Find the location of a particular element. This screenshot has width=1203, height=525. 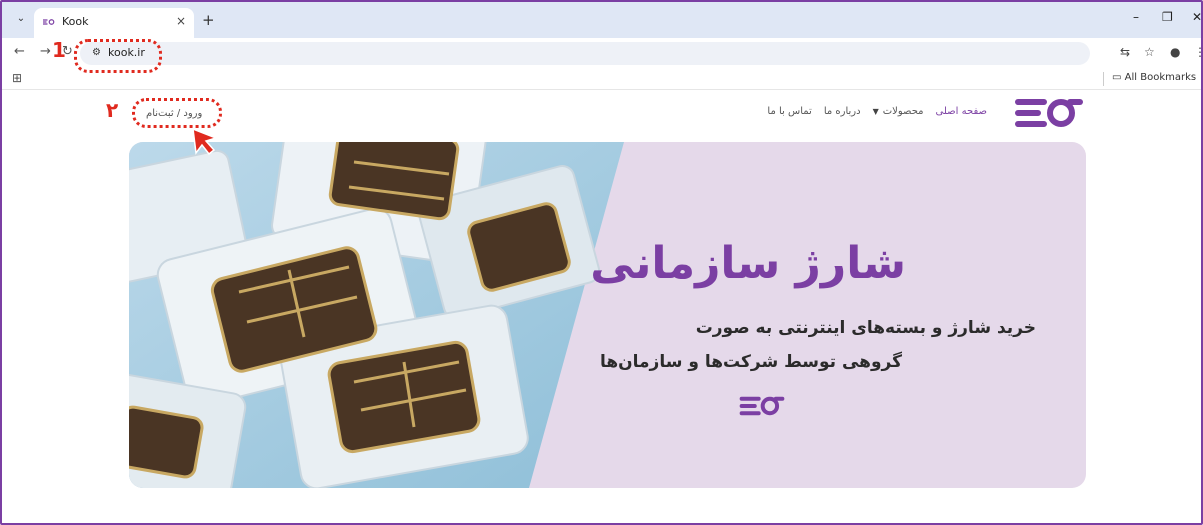

hero-subtitle-line1: خرید شارژ و بسته‌های اینترنتی به صورت is located at coordinates (865, 328).